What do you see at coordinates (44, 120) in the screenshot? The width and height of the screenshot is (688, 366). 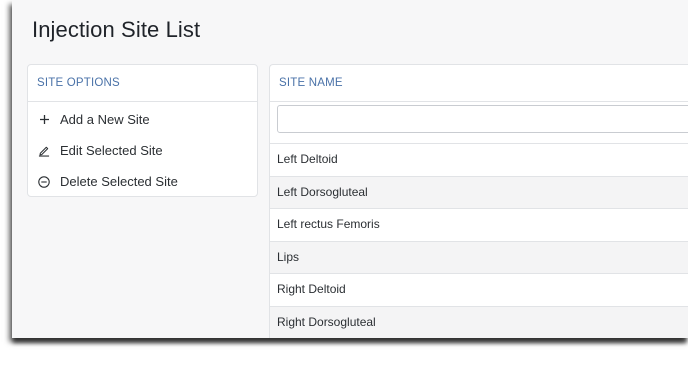 I see `plus-icon` at bounding box center [44, 120].